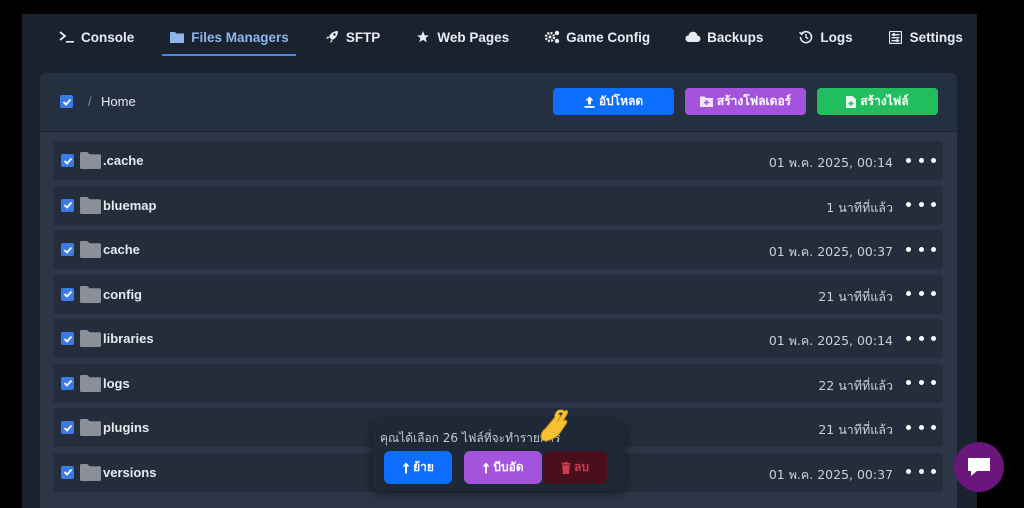  I want to click on selection-message: คุณได้เลือก 26 ไฟล์ที่จะทำรายการ, so click(470, 438).